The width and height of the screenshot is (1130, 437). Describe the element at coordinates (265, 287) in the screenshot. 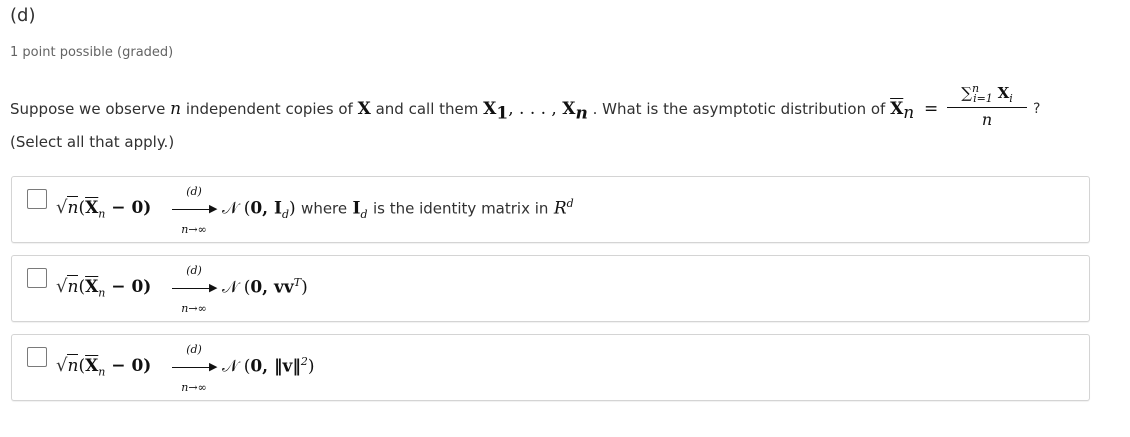

I see `formula-rhs-2: 𝒩 (0, vvT)` at that location.